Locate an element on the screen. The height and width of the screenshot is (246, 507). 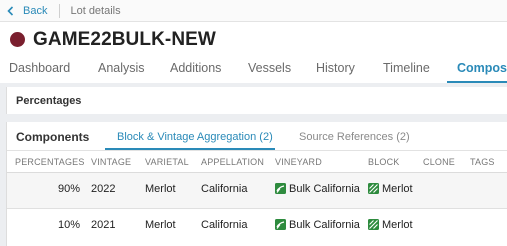
breadcrumb: Lot details is located at coordinates (95, 10).